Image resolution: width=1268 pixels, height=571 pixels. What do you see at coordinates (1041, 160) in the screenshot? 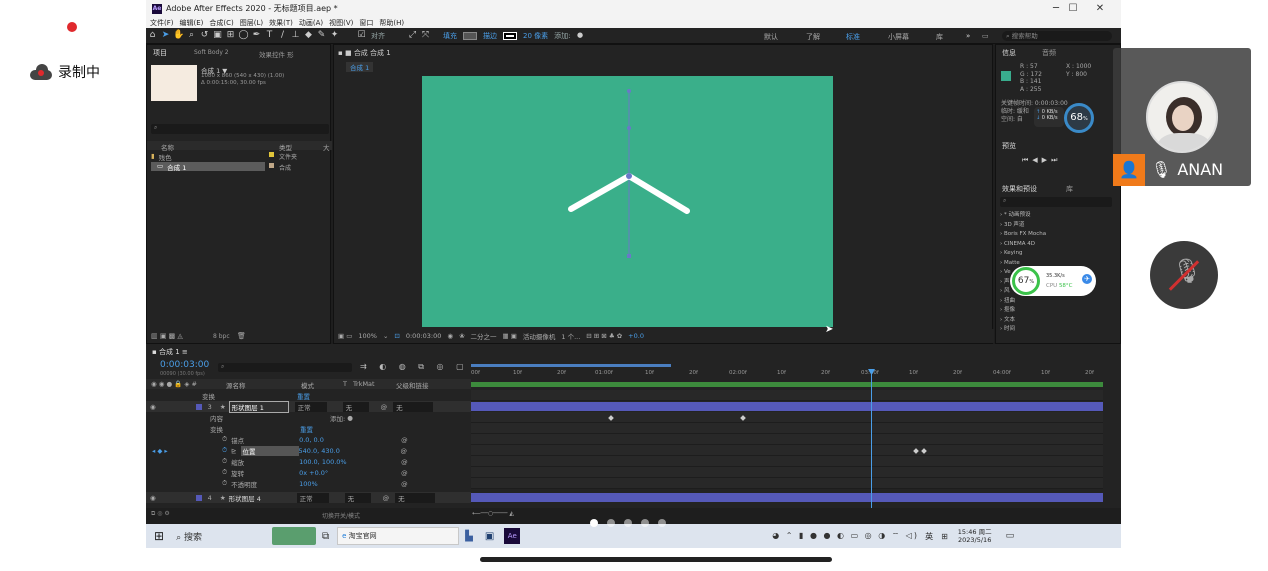
I see `playback-controls-icon: ⏮◀▶⏭` at bounding box center [1041, 160].